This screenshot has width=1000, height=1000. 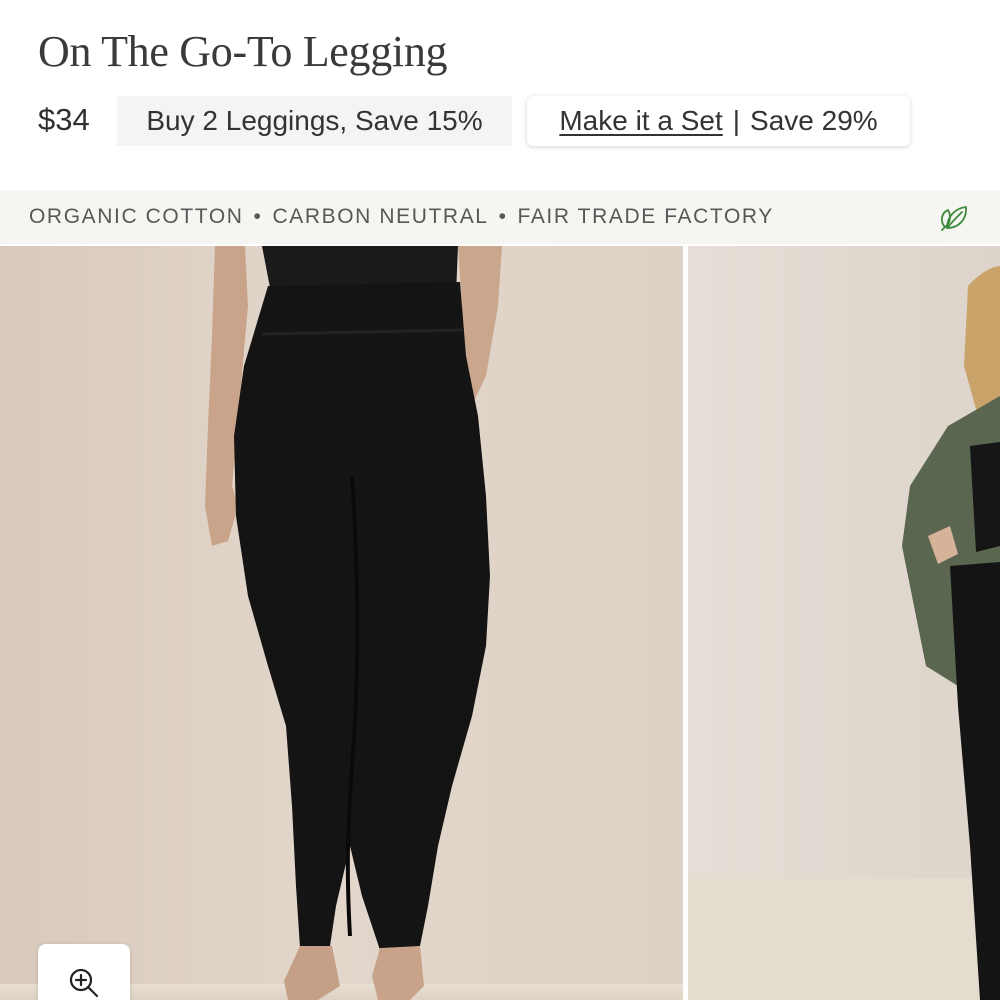 What do you see at coordinates (814, 120) in the screenshot?
I see `set-save-text: Save 29%` at bounding box center [814, 120].